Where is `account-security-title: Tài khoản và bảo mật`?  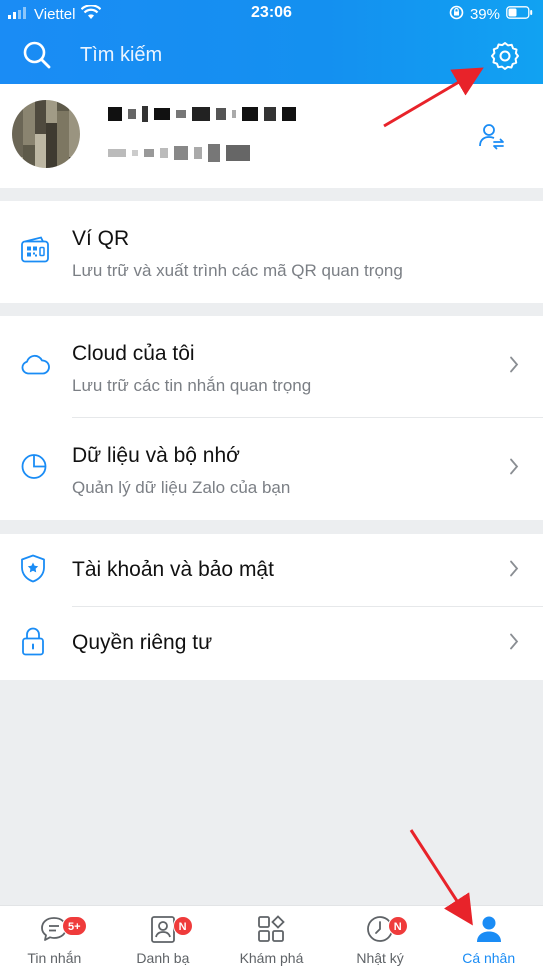
account-security-title: Tài khoản và bảo mật is located at coordinates (173, 569).